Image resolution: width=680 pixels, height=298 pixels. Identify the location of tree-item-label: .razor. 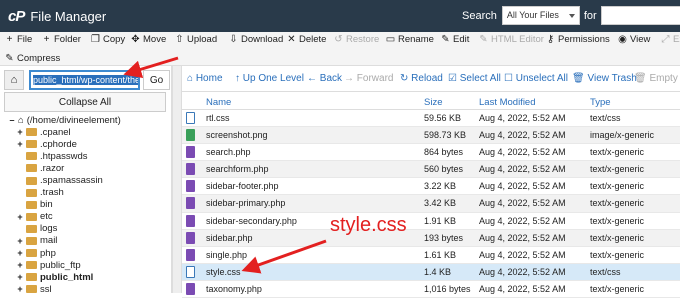
(52, 168).